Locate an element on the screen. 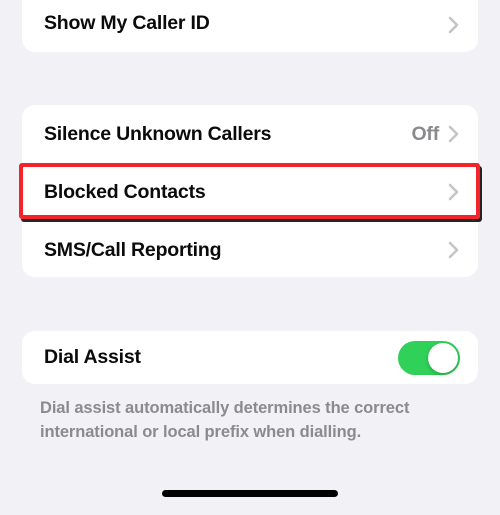  dial-assist-toggle is located at coordinates (429, 357).